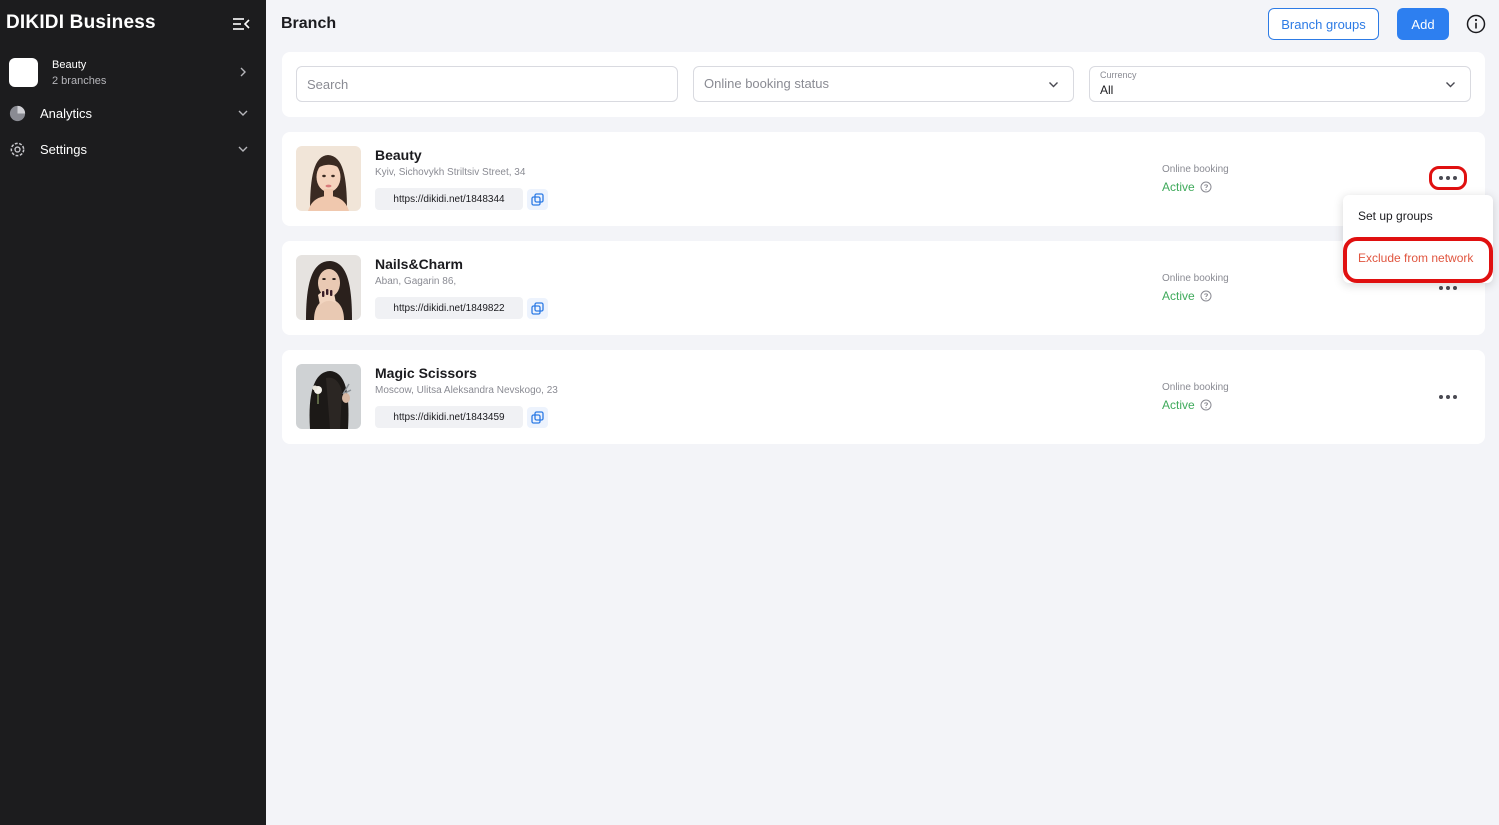 The image size is (1499, 825). Describe the element at coordinates (1423, 24) in the screenshot. I see `add-branch-button: Add` at that location.